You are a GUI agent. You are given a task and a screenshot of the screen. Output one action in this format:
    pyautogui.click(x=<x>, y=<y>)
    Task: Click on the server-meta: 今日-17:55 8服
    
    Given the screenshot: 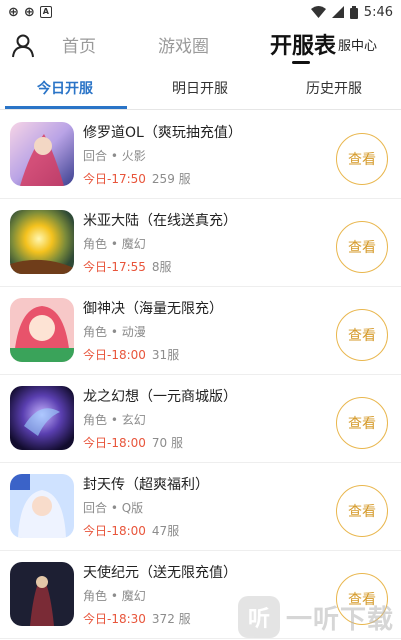 What is the action you would take?
    pyautogui.click(x=127, y=266)
    